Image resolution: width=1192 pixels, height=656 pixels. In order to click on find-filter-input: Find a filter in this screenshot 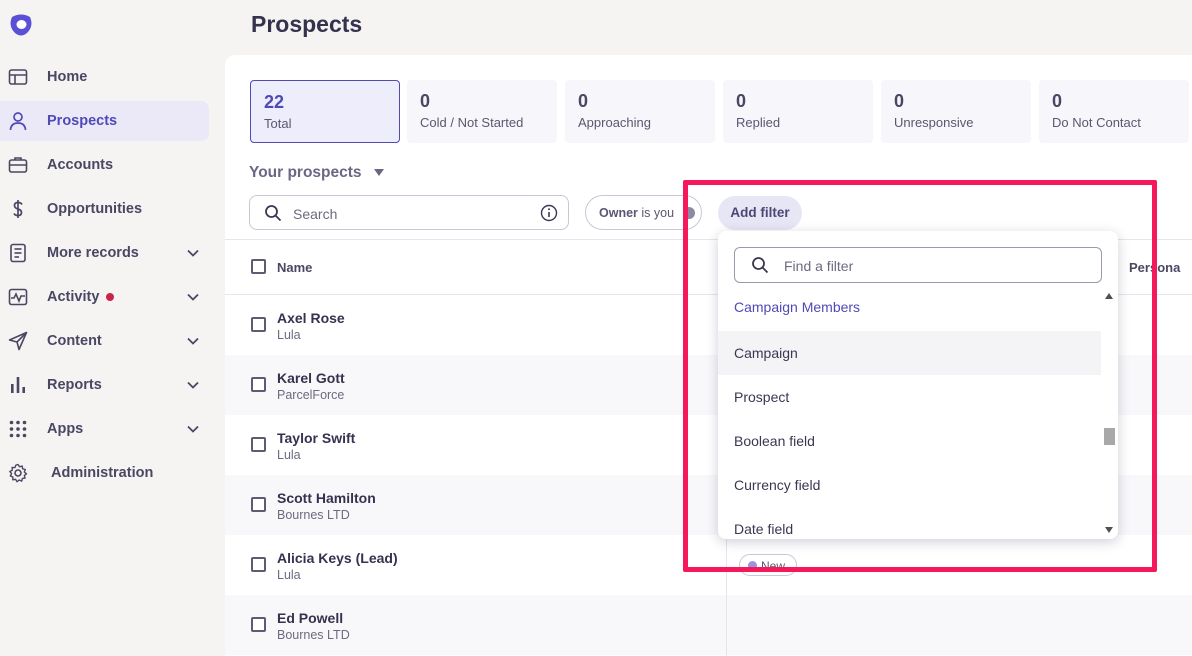, I will do `click(918, 265)`.